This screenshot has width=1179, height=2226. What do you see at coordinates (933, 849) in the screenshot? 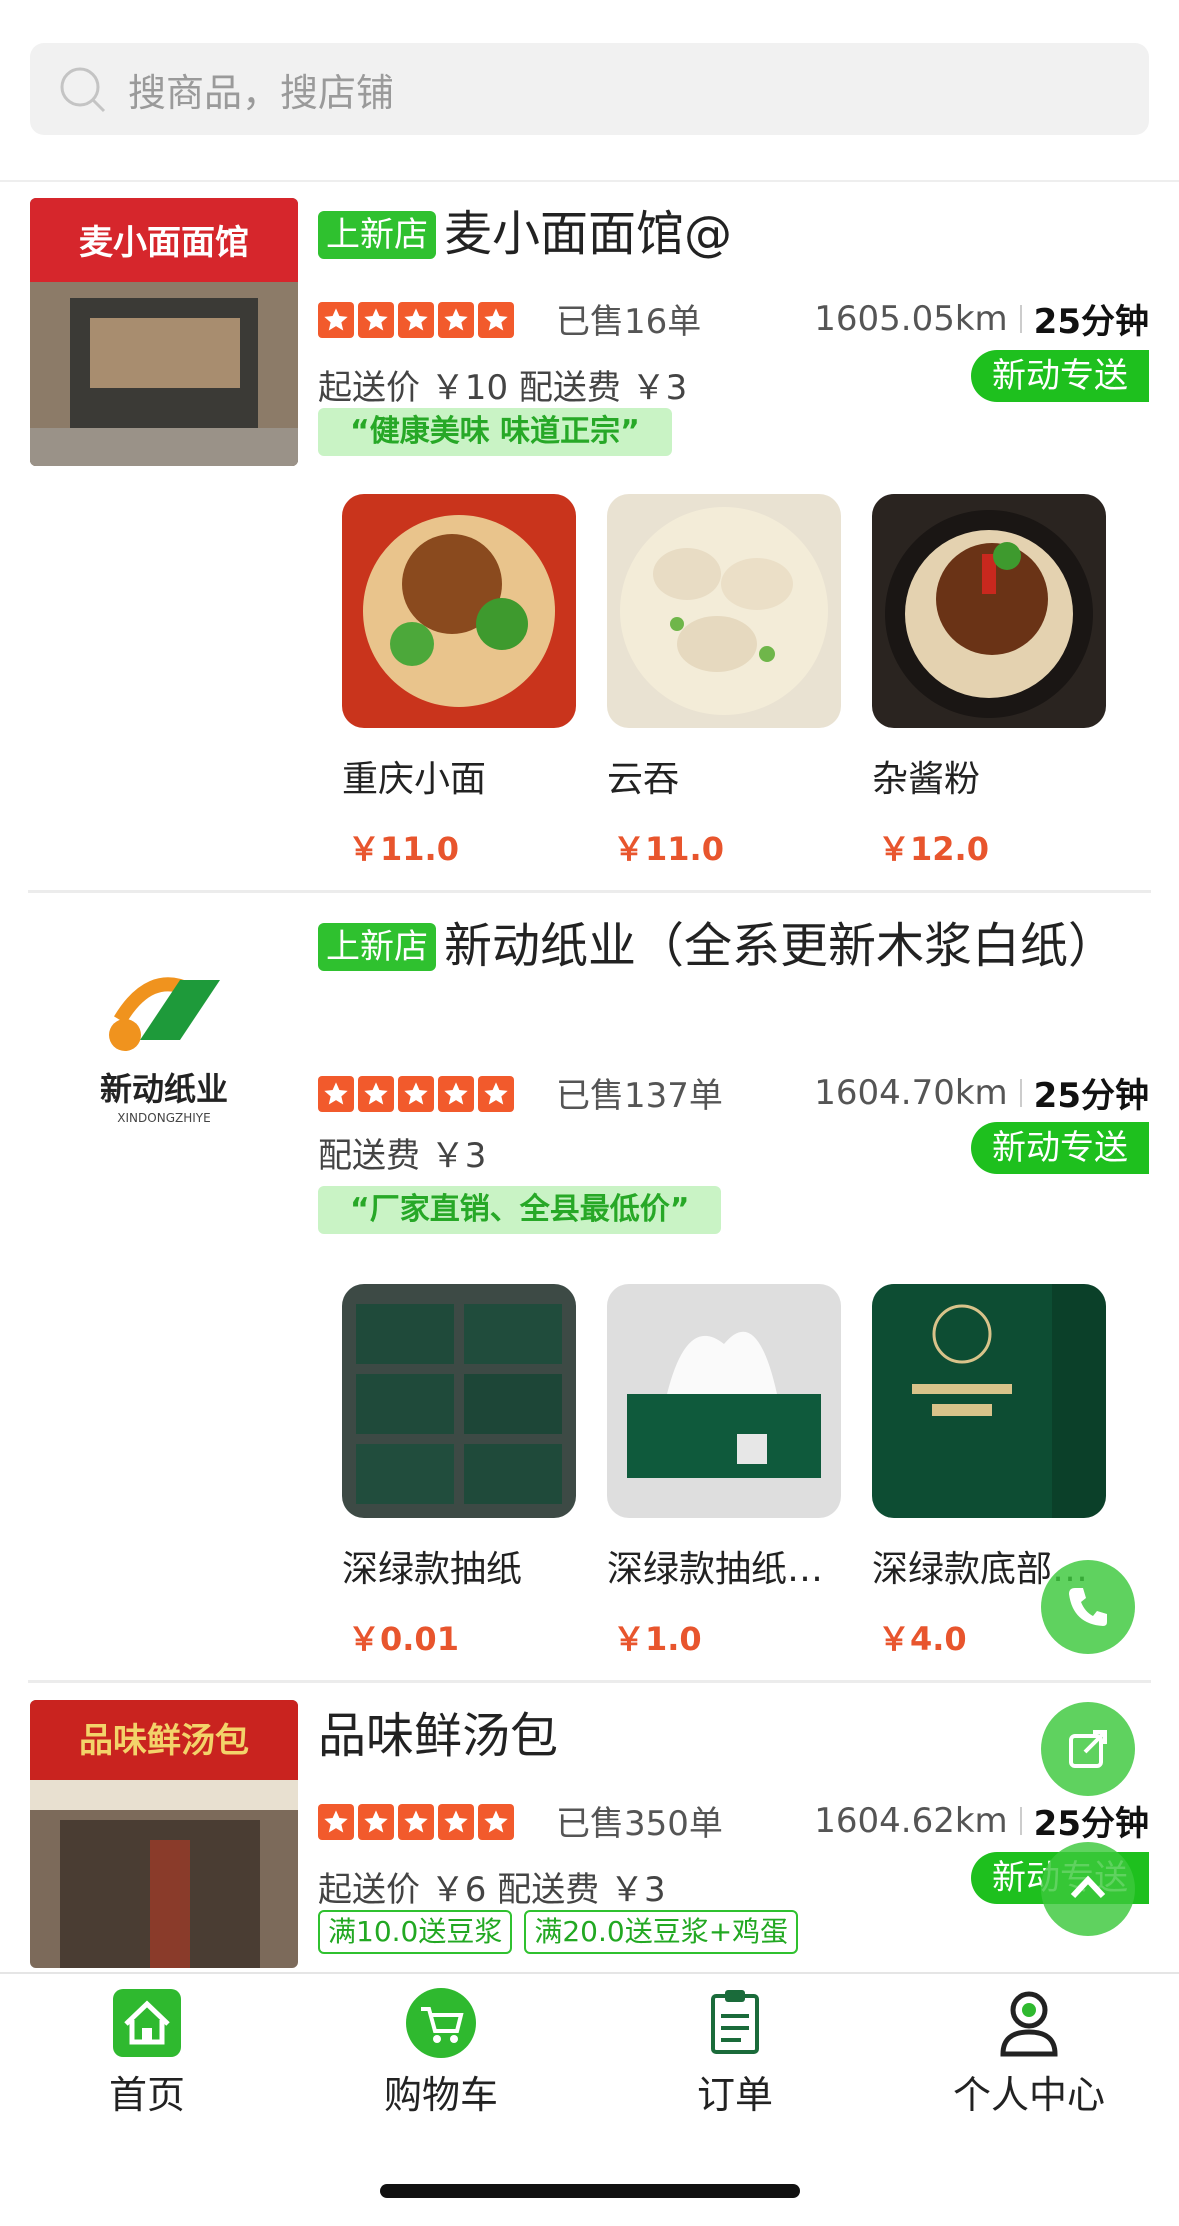
I see `product-price: ￥12.0` at bounding box center [933, 849].